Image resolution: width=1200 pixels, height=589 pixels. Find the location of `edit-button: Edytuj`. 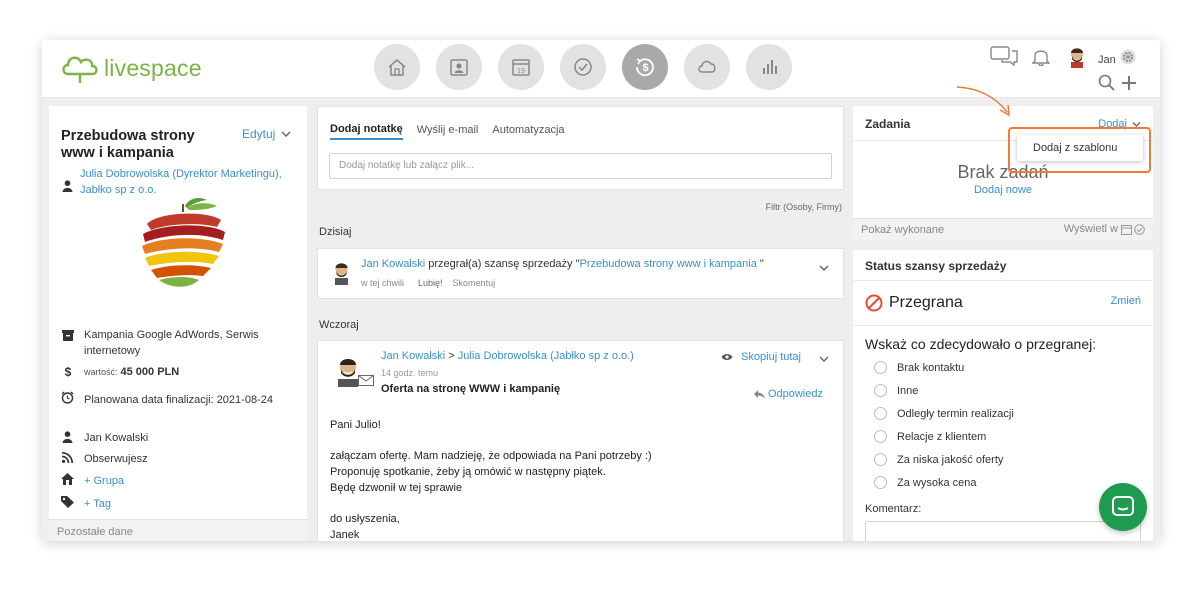

edit-button: Edytuj is located at coordinates (266, 134).